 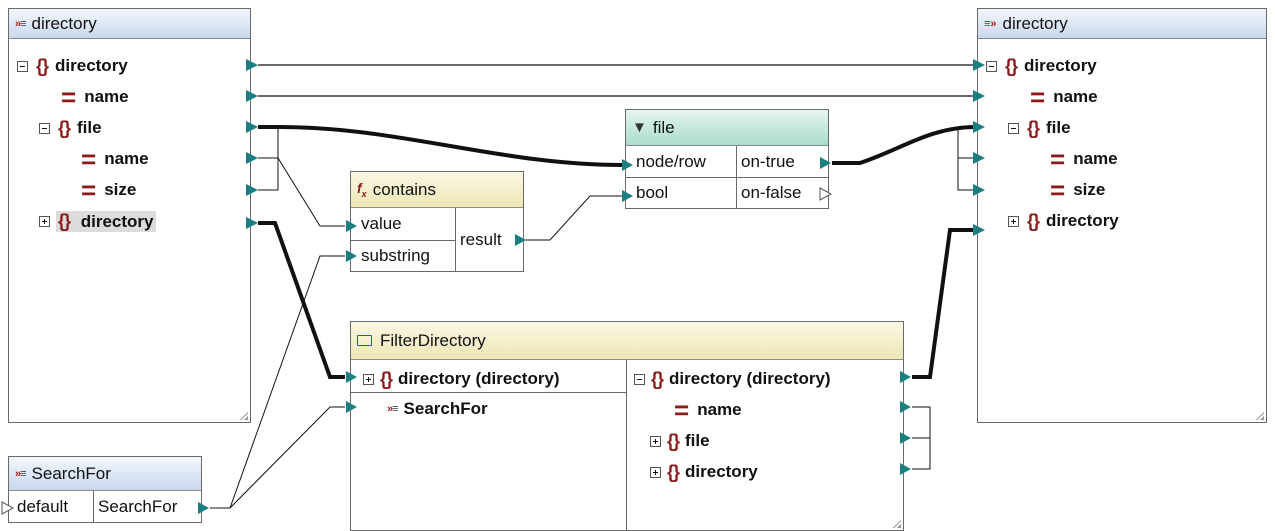 I want to click on target-item-label: size, so click(x=1089, y=189).